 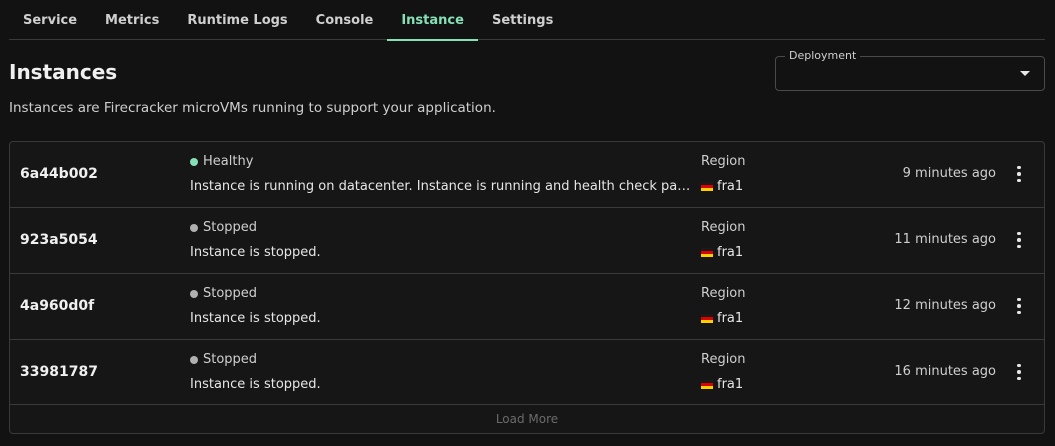 What do you see at coordinates (59, 174) in the screenshot?
I see `instance-id: 6a44b002` at bounding box center [59, 174].